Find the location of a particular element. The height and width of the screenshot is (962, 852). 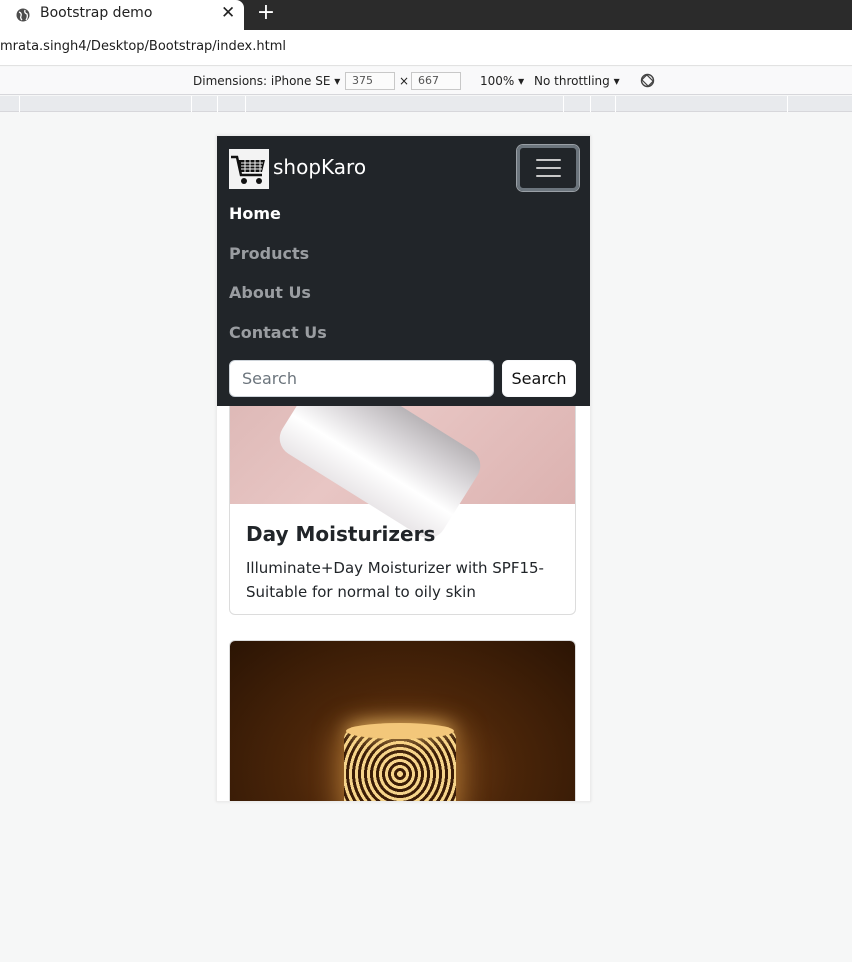

product-card is located at coordinates (402, 720).